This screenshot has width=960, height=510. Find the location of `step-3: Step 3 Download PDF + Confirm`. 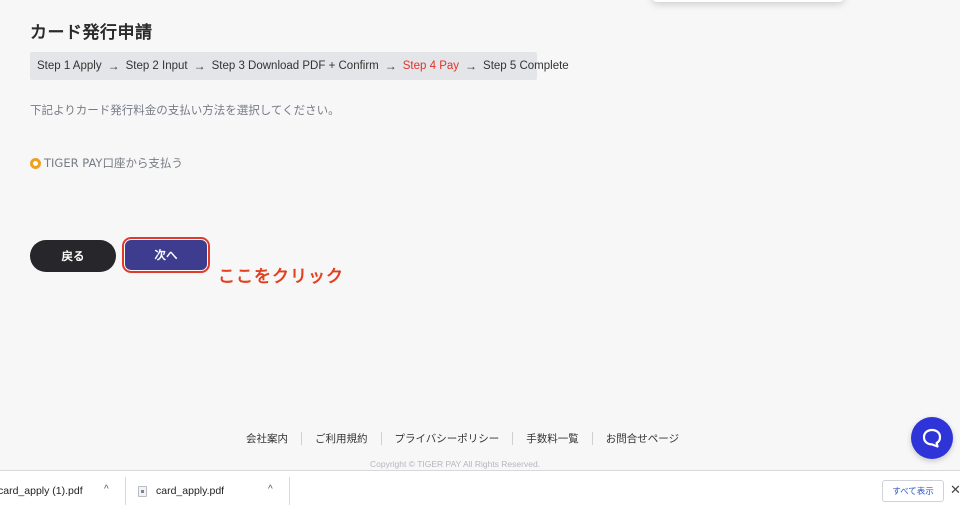

step-3: Step 3 Download PDF + Confirm is located at coordinates (295, 66).